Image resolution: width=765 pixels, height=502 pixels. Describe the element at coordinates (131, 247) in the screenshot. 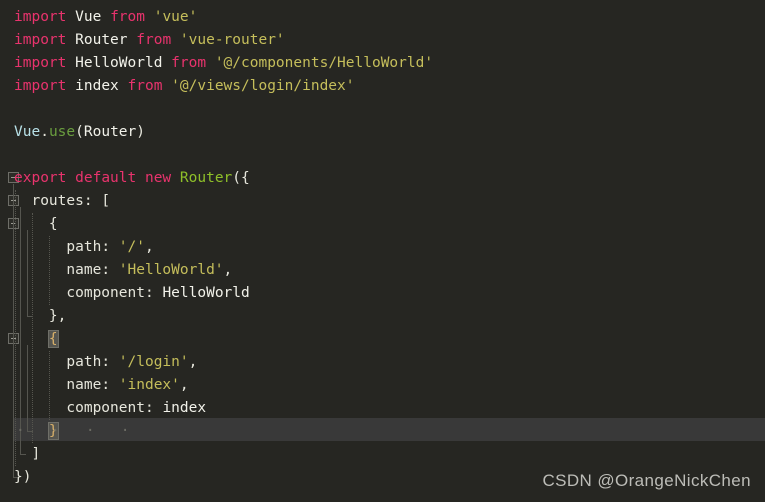

I see `code-token: '/'` at that location.